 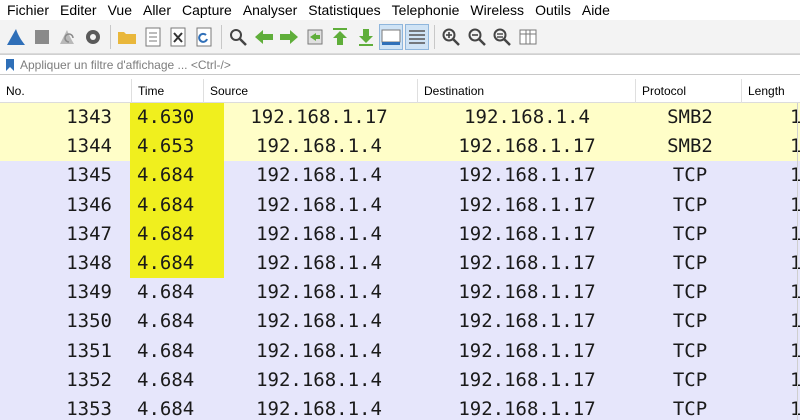 What do you see at coordinates (422, 10) in the screenshot?
I see `menu-telephonie: Telephonie` at bounding box center [422, 10].